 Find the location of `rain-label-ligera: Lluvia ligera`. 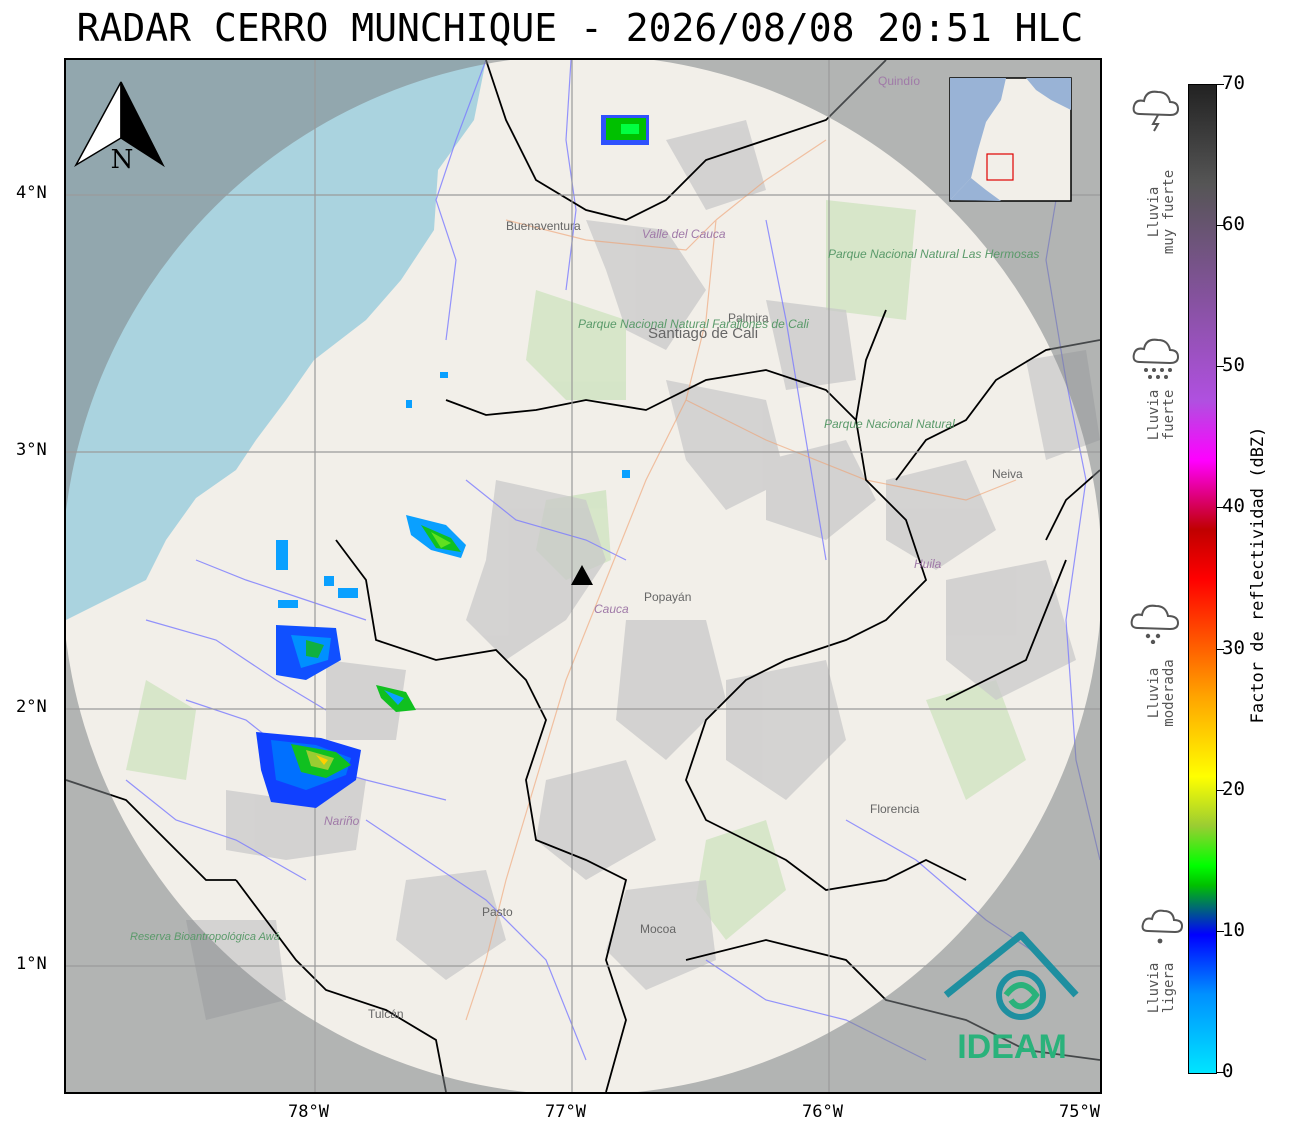

rain-label-ligera: Lluvia ligera is located at coordinates (1161, 988).